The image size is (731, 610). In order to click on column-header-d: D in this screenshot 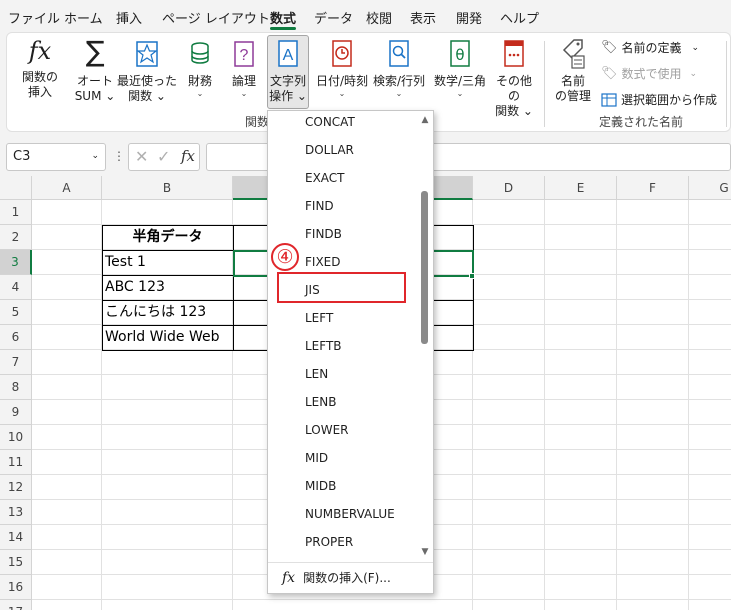, I will do `click(509, 188)`.